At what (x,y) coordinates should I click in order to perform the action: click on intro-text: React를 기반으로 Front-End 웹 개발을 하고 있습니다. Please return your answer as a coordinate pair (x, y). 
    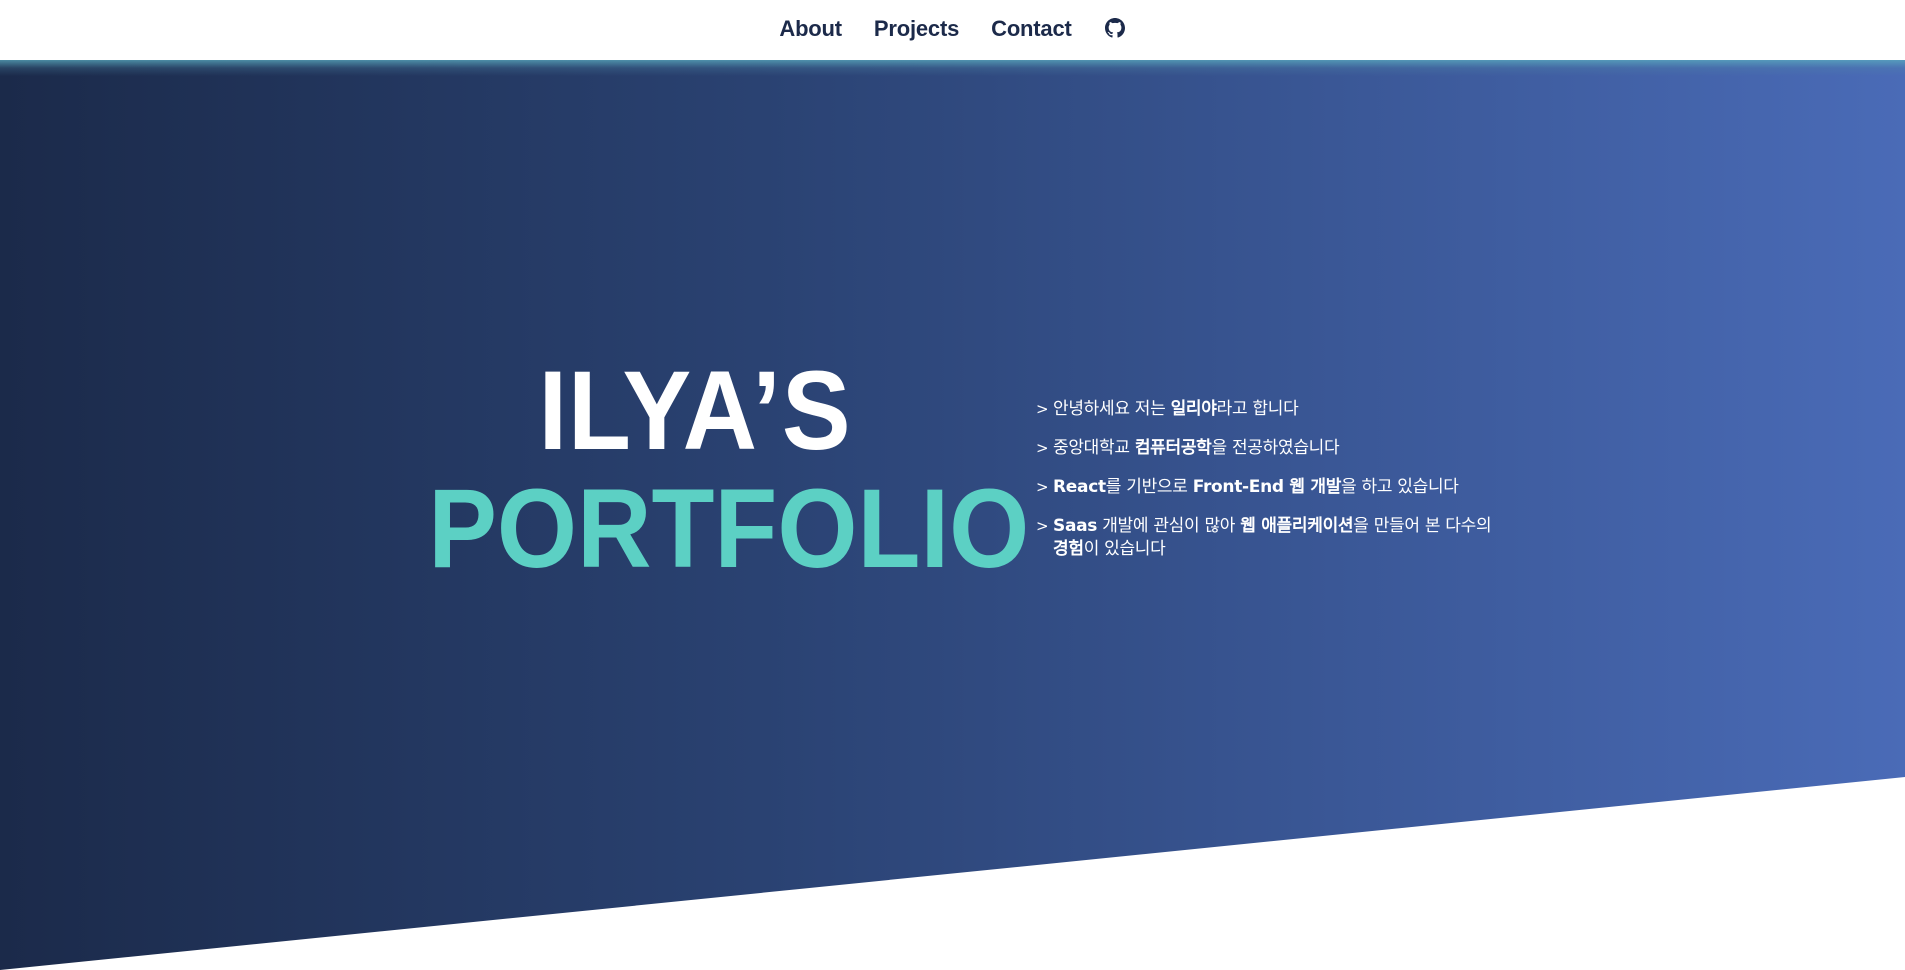
    Looking at the image, I should click on (1256, 487).